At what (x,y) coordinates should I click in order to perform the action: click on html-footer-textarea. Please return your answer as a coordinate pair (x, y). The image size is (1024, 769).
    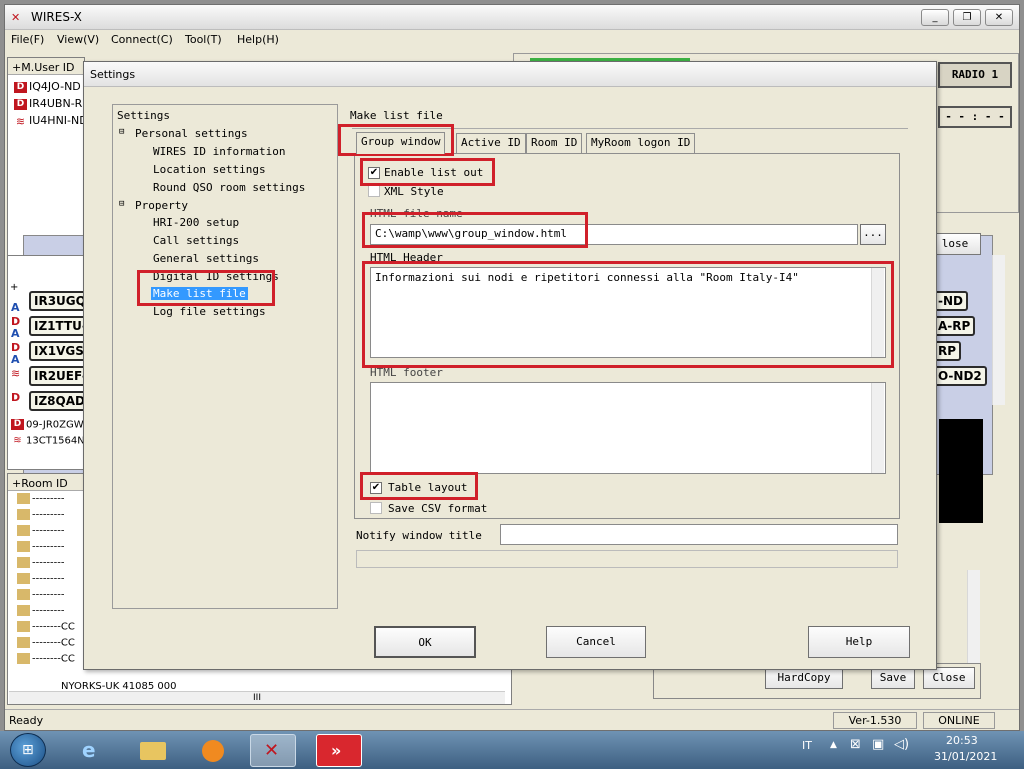
    Looking at the image, I should click on (628, 428).